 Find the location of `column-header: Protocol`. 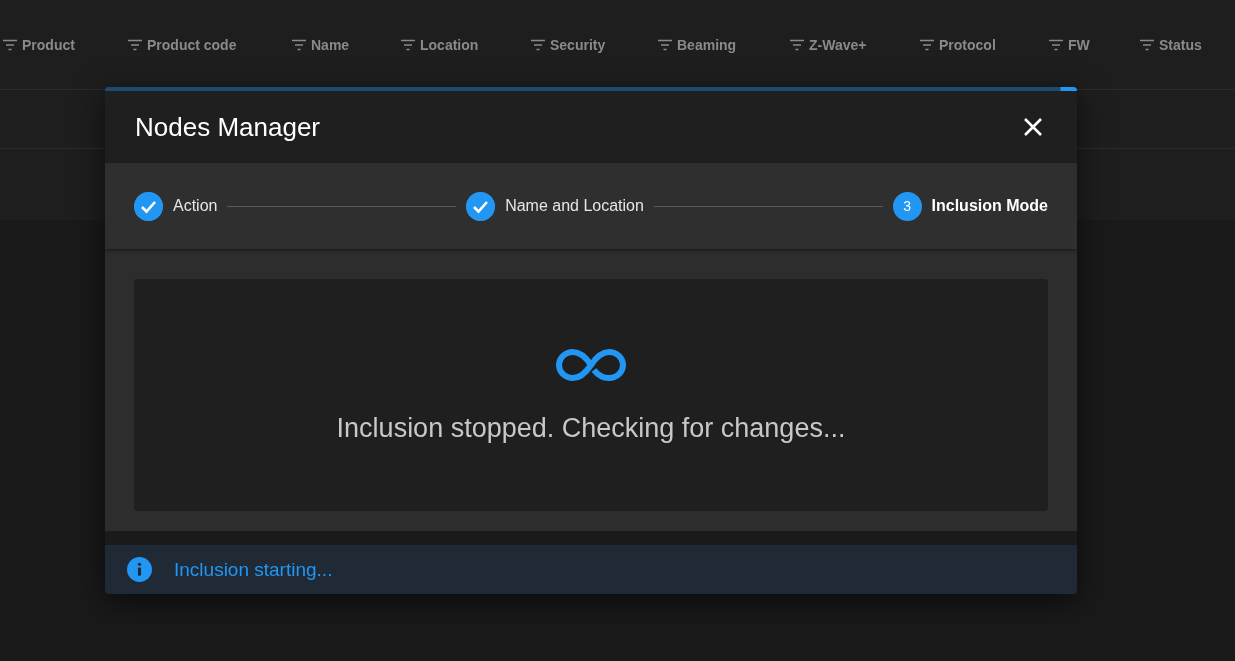

column-header: Protocol is located at coordinates (957, 44).